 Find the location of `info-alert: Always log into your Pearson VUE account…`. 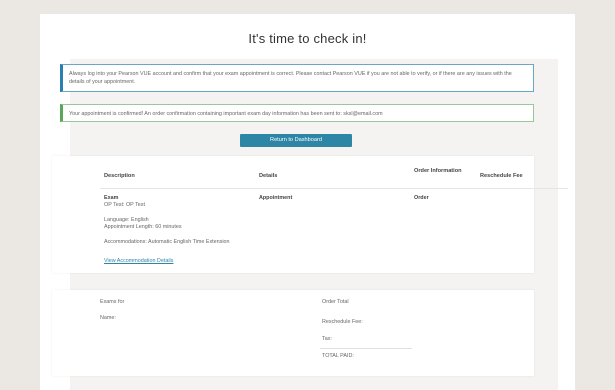

info-alert: Always log into your Pearson VUE account… is located at coordinates (297, 78).